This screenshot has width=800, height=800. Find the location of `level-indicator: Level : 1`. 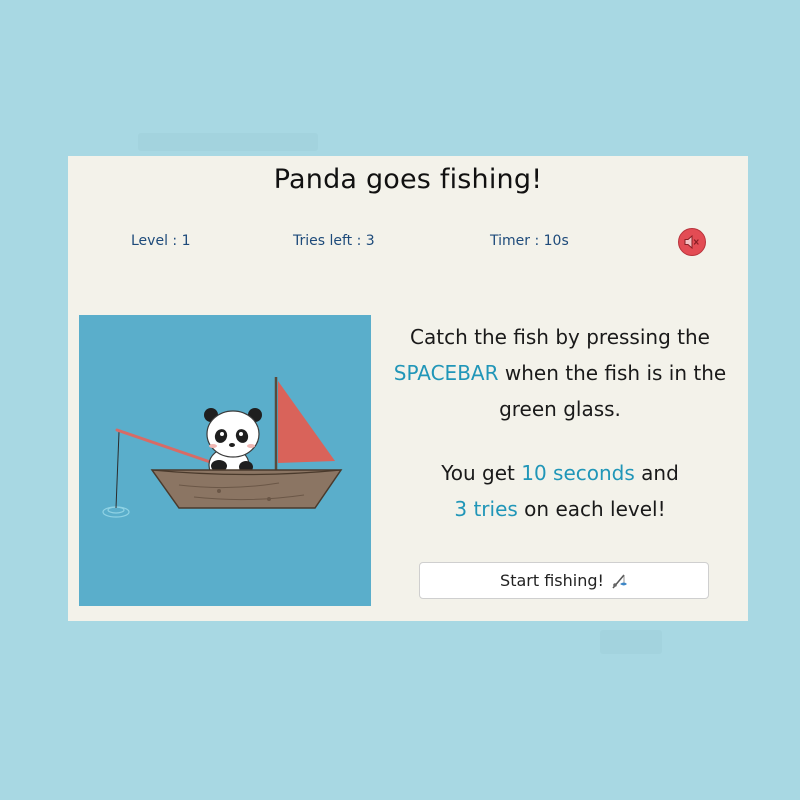

level-indicator: Level : 1 is located at coordinates (161, 241).